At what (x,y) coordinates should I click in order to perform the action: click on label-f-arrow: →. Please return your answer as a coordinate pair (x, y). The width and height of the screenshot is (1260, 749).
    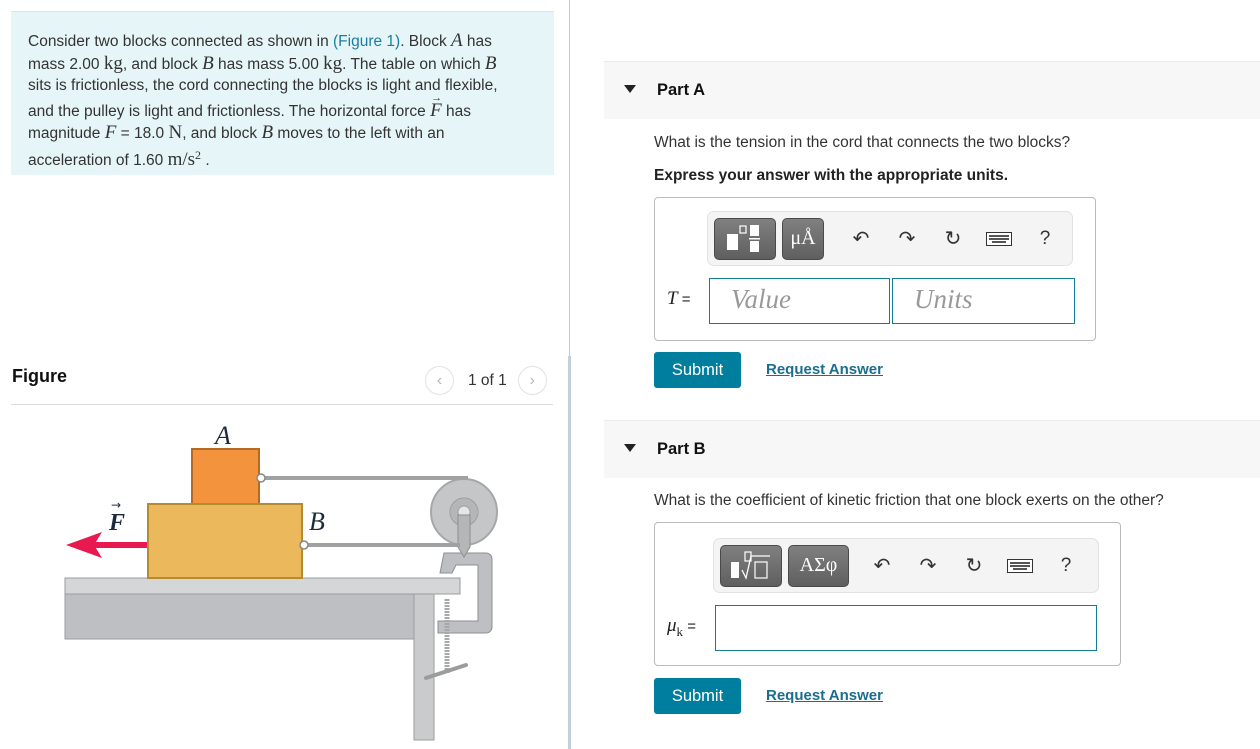
    Looking at the image, I should click on (116, 505).